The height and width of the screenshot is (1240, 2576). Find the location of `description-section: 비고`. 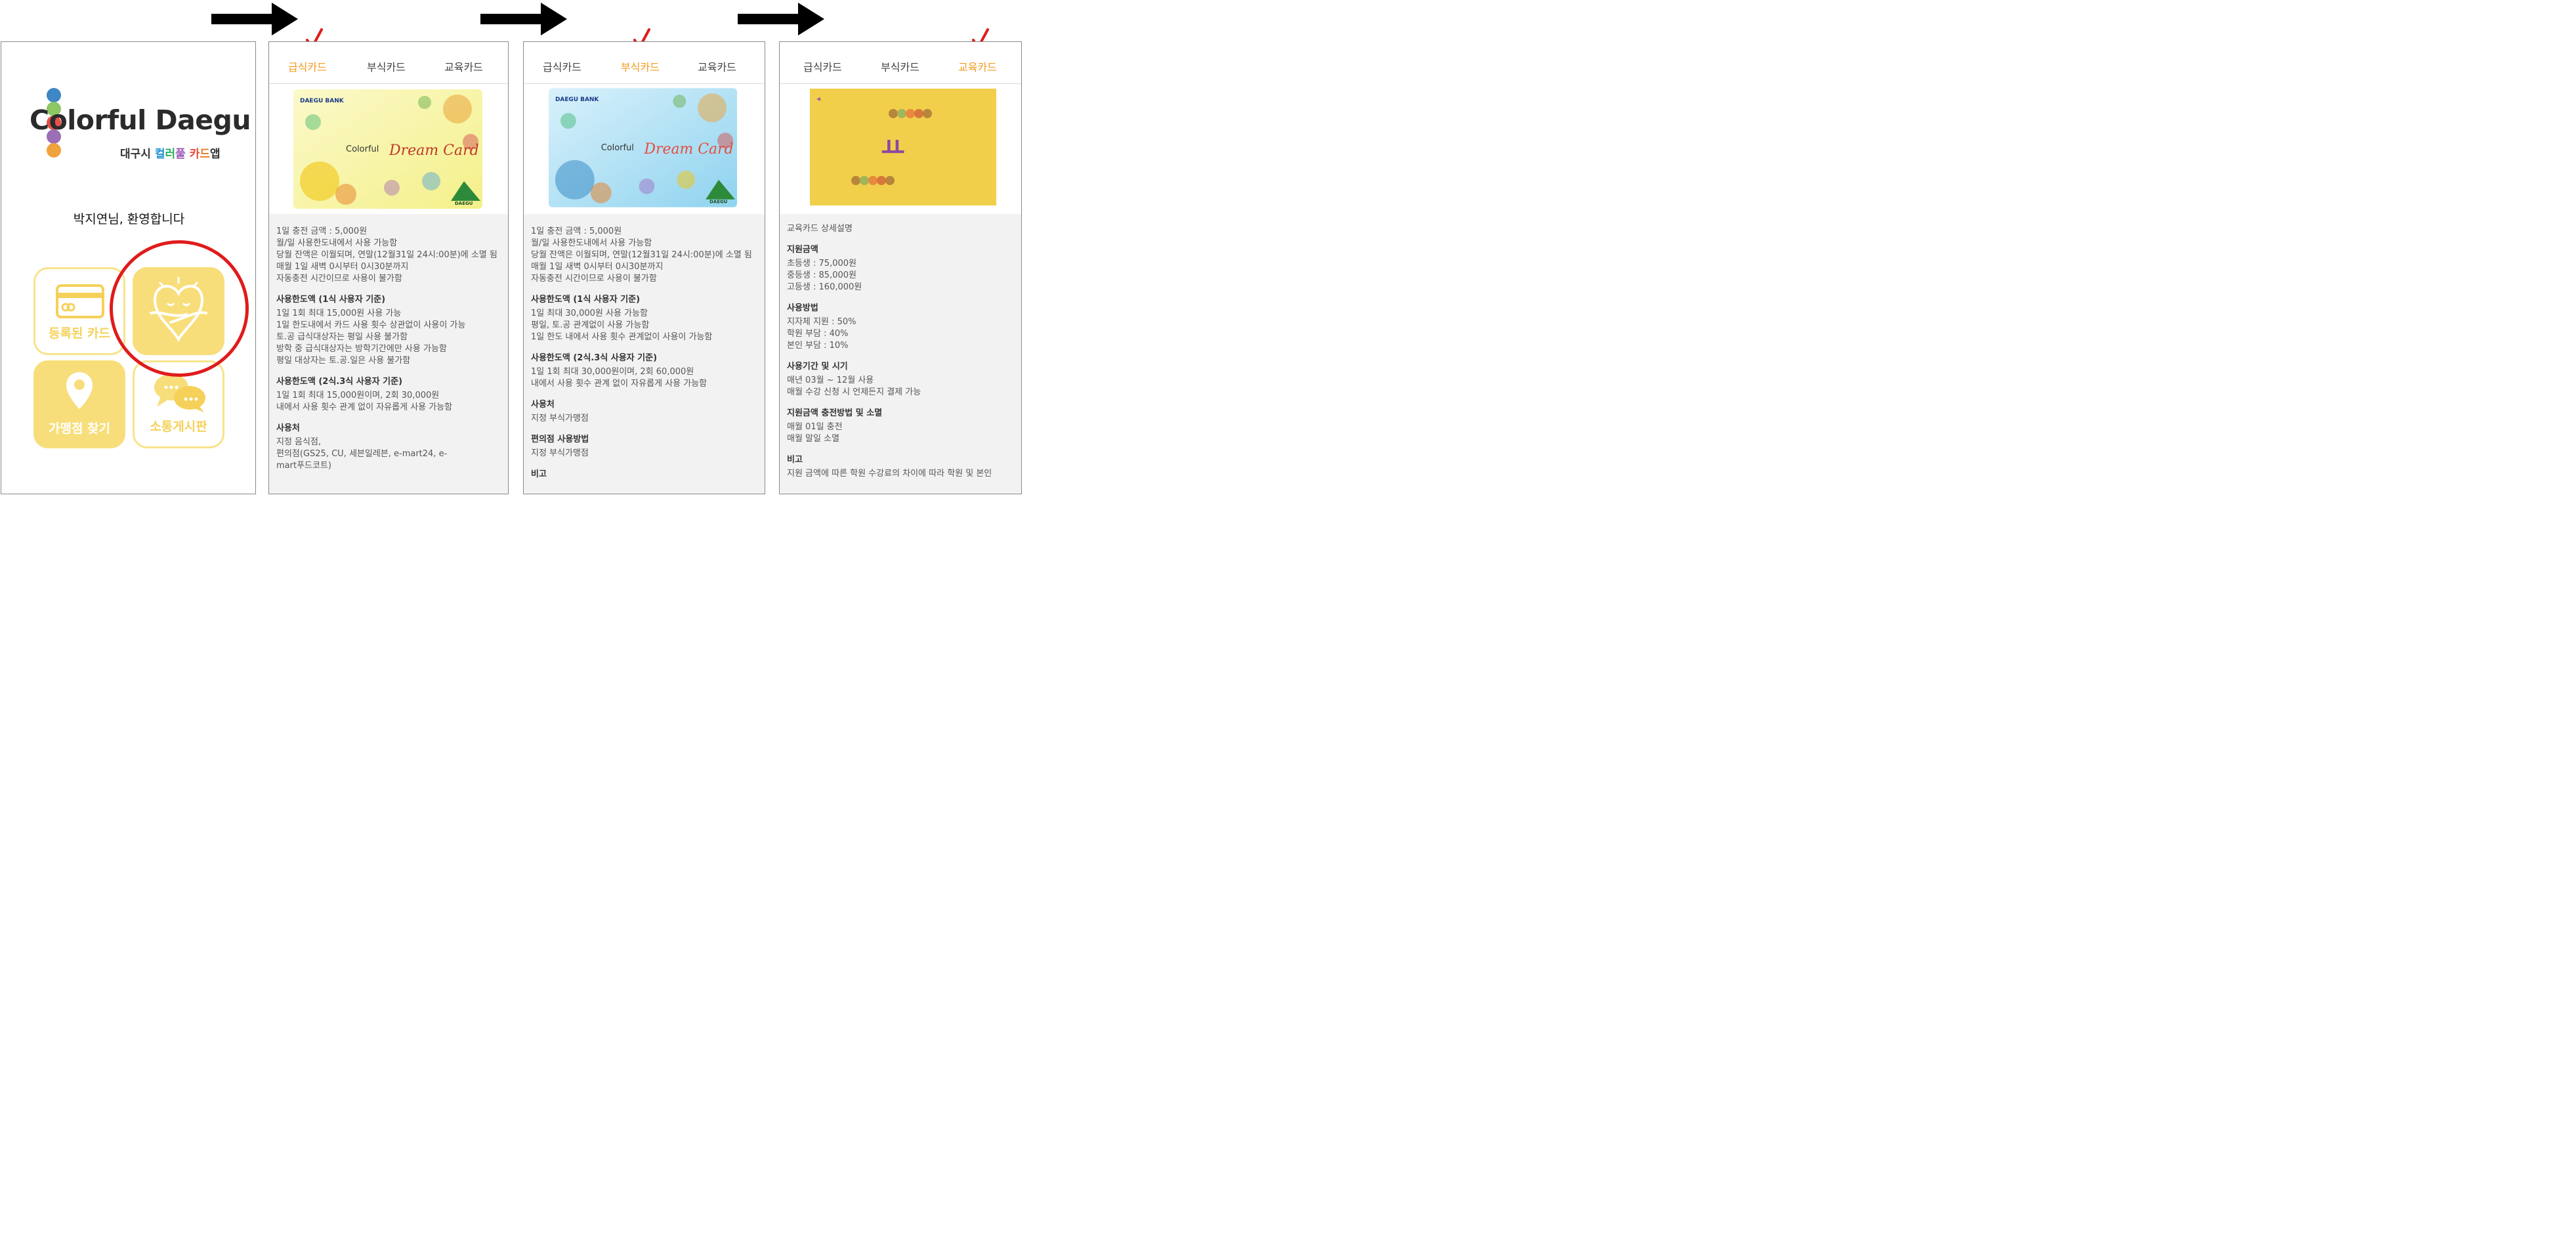

description-section: 비고 is located at coordinates (539, 474).